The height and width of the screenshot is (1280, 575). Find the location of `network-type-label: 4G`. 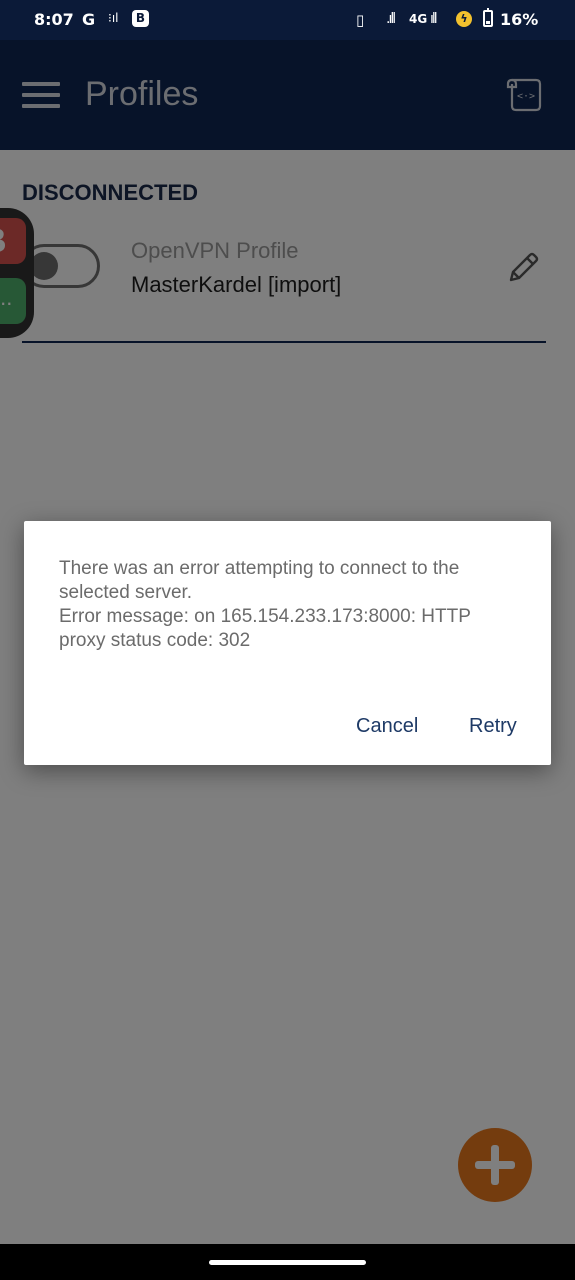

network-type-label: 4G is located at coordinates (418, 19).